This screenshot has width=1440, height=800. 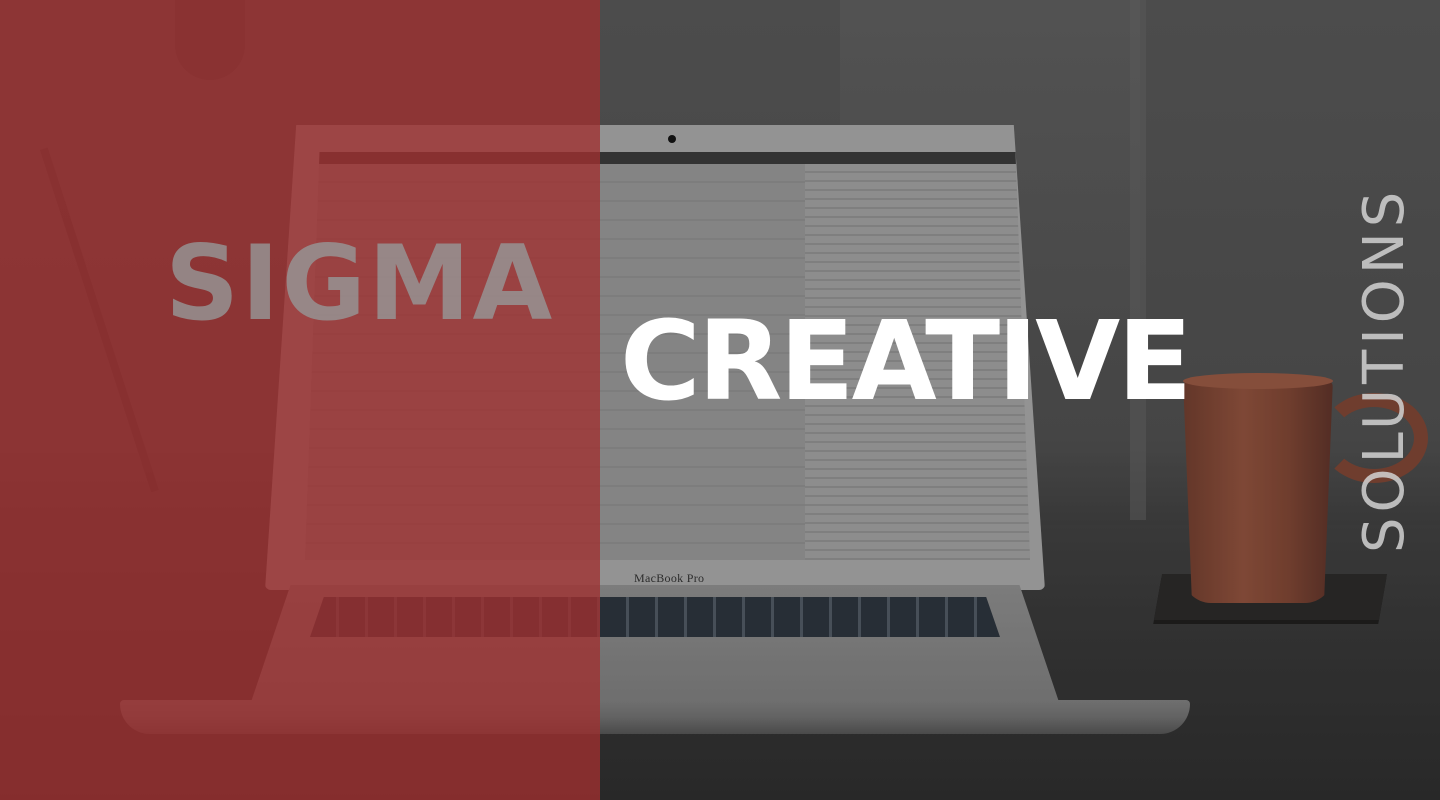 I want to click on headline: CREATIVE, so click(x=906, y=361).